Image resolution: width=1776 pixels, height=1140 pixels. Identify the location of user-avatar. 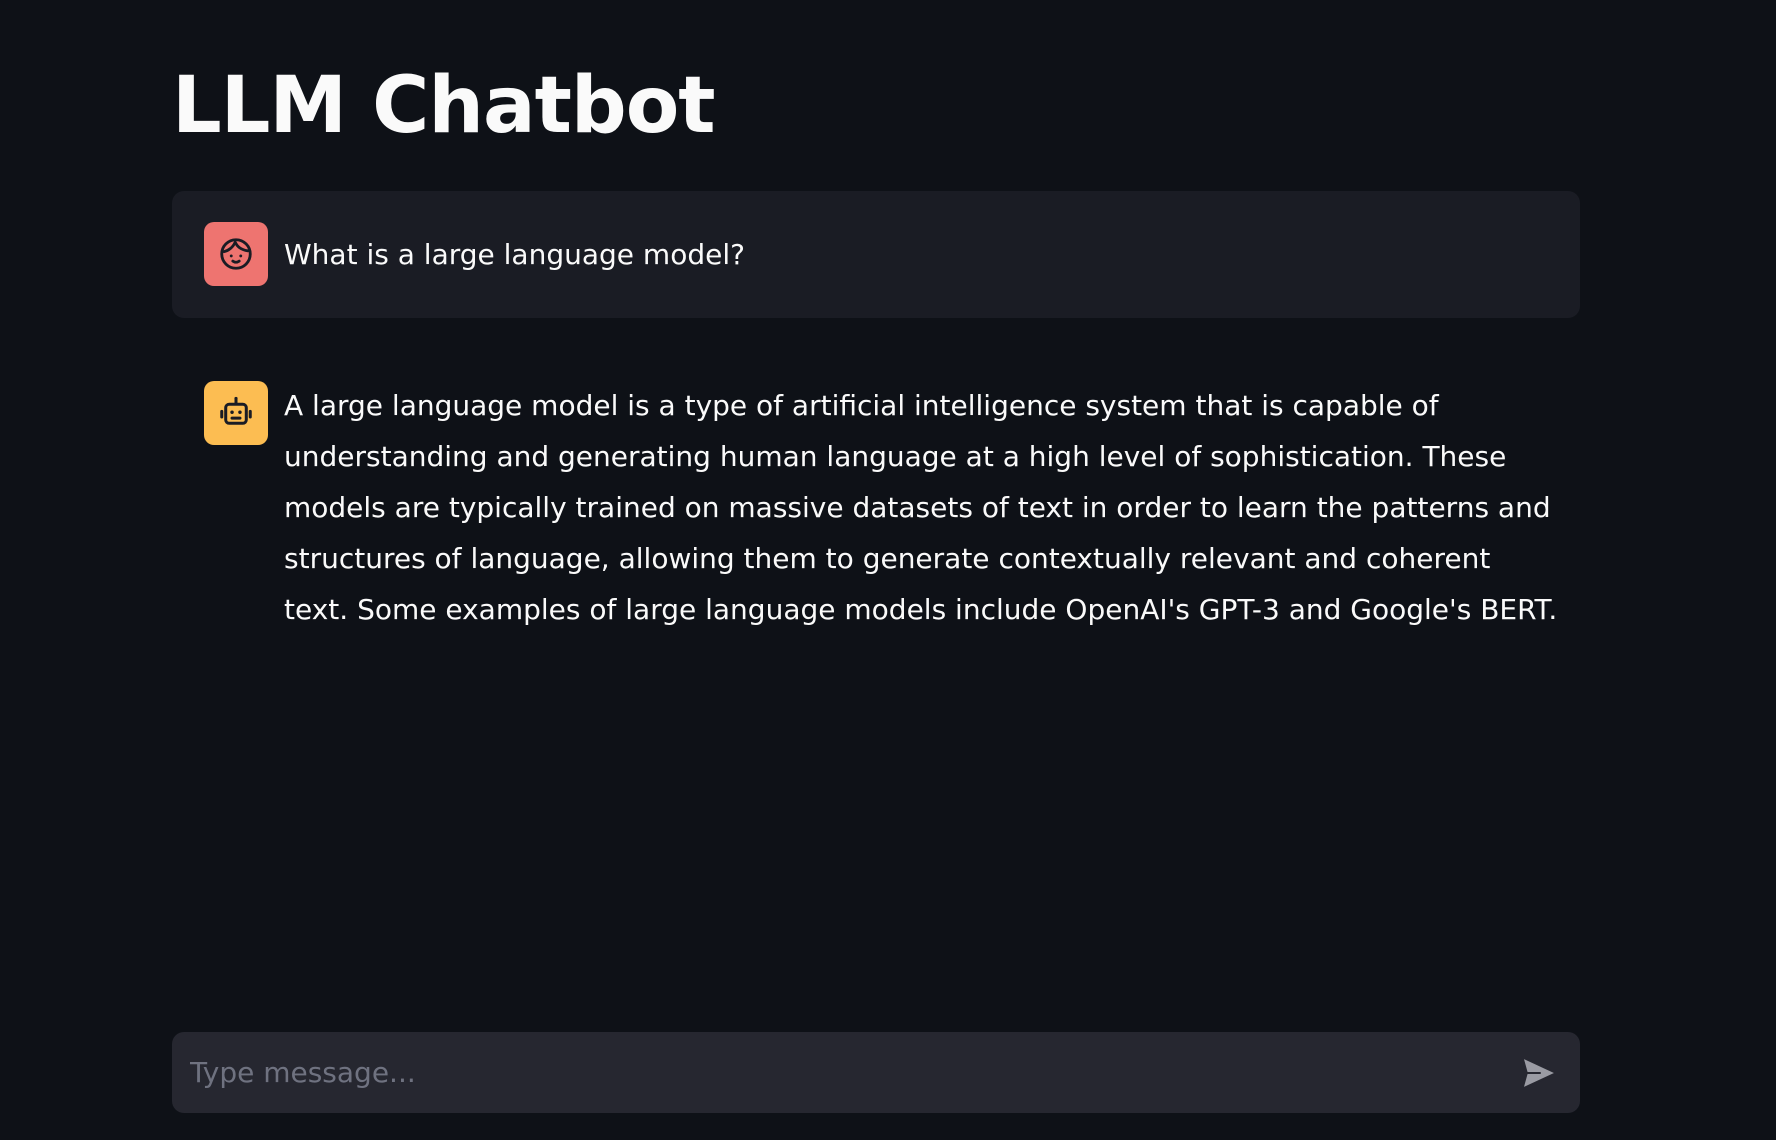
(236, 254).